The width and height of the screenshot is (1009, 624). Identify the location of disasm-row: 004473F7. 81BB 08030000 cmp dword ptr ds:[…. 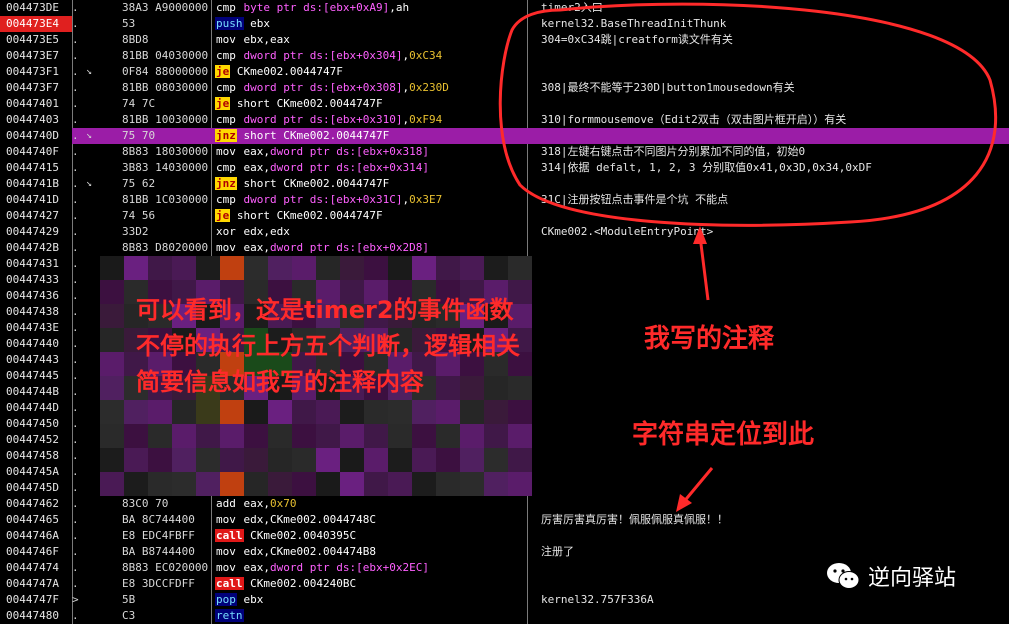
(504, 88).